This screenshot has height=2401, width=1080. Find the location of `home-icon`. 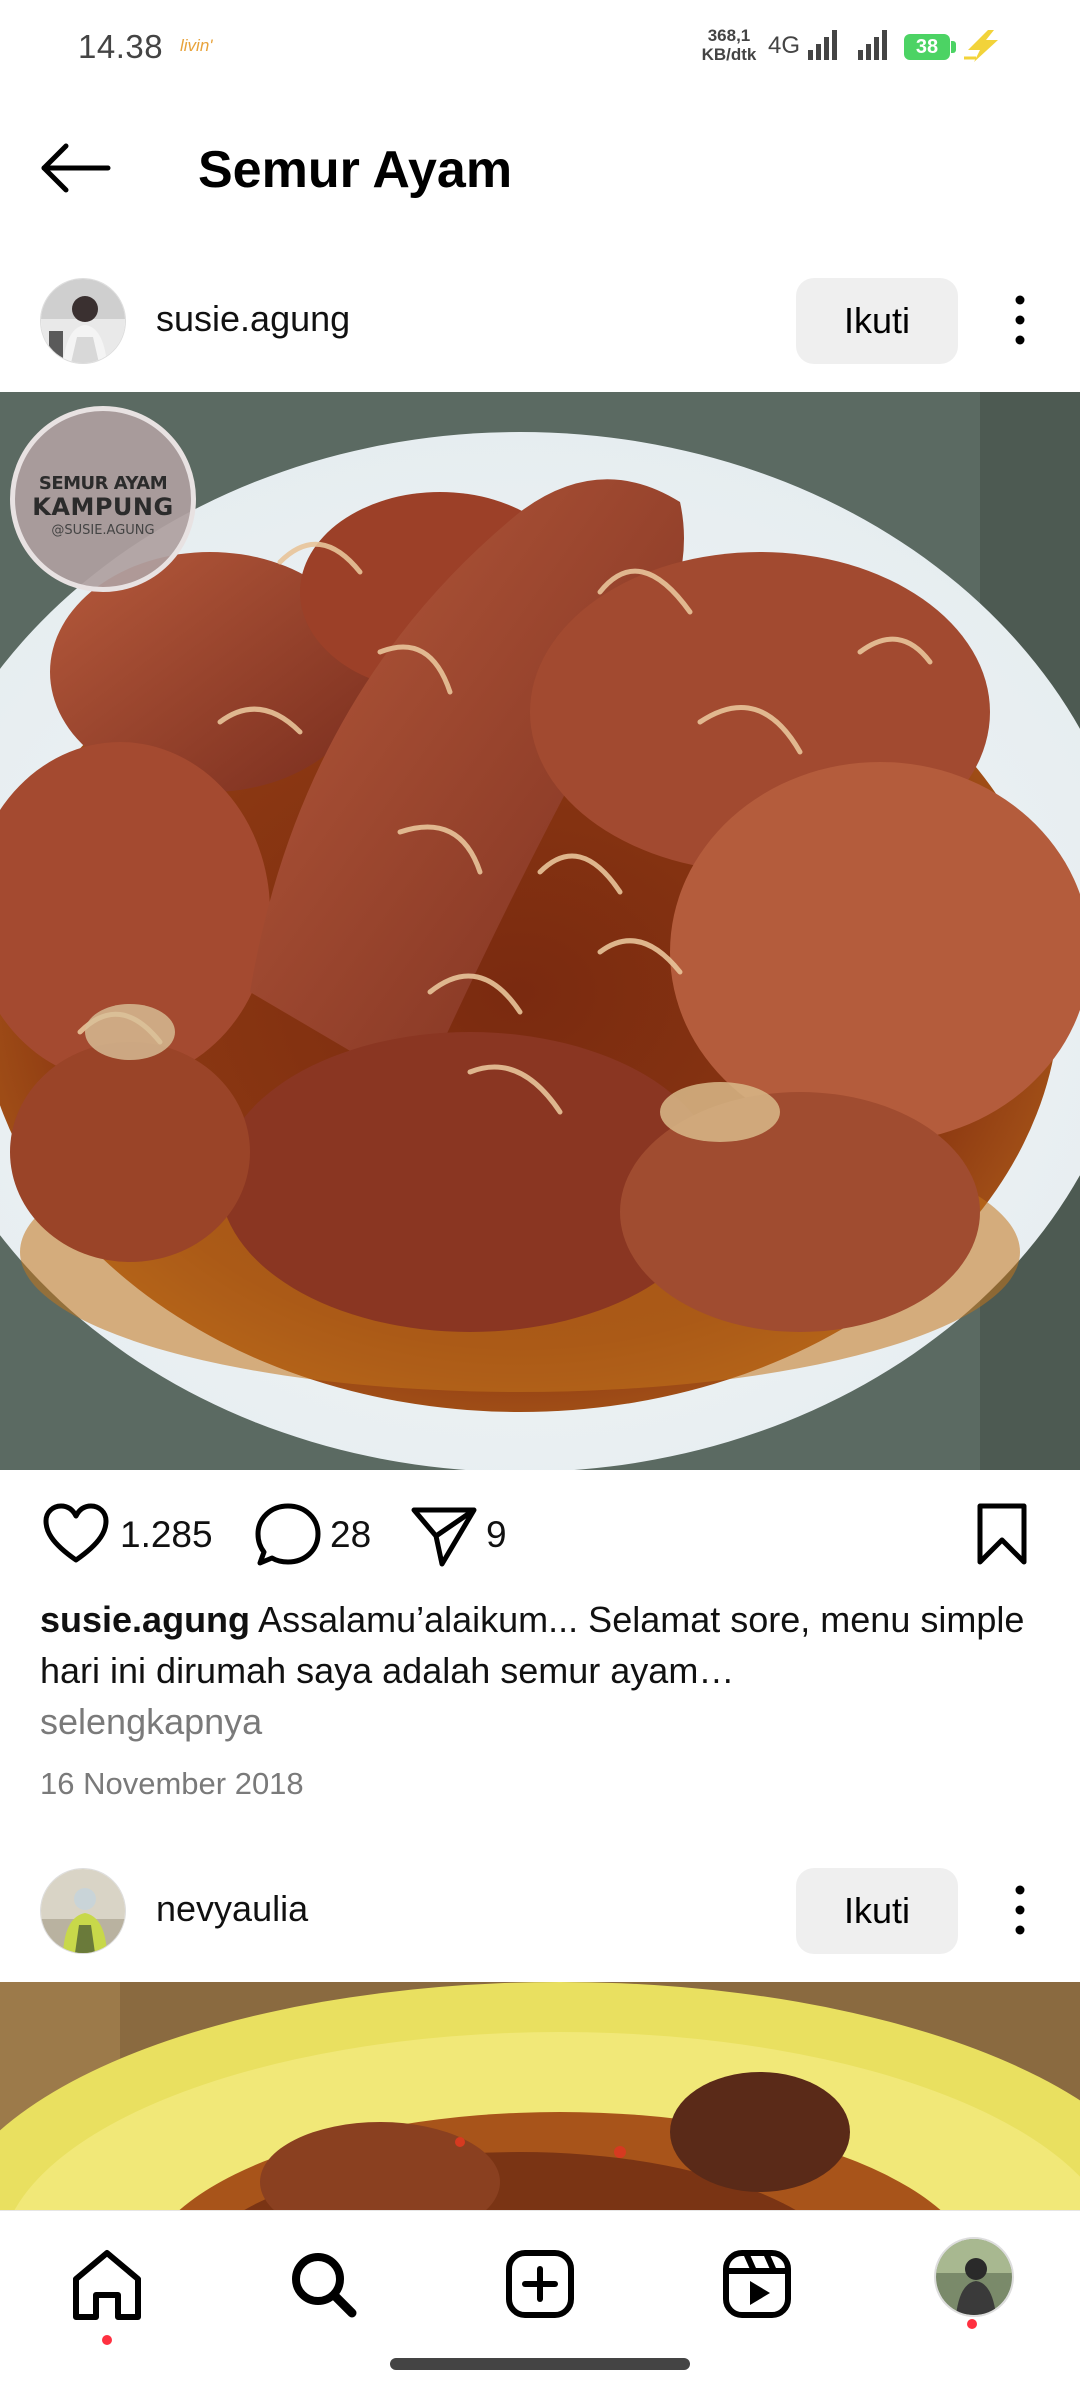

home-icon is located at coordinates (107, 2284).